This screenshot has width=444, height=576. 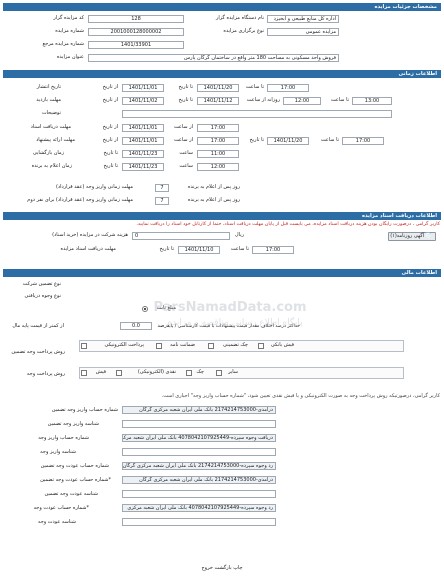 What do you see at coordinates (84, 346) in the screenshot?
I see `method-electronic-checkbox` at bounding box center [84, 346].